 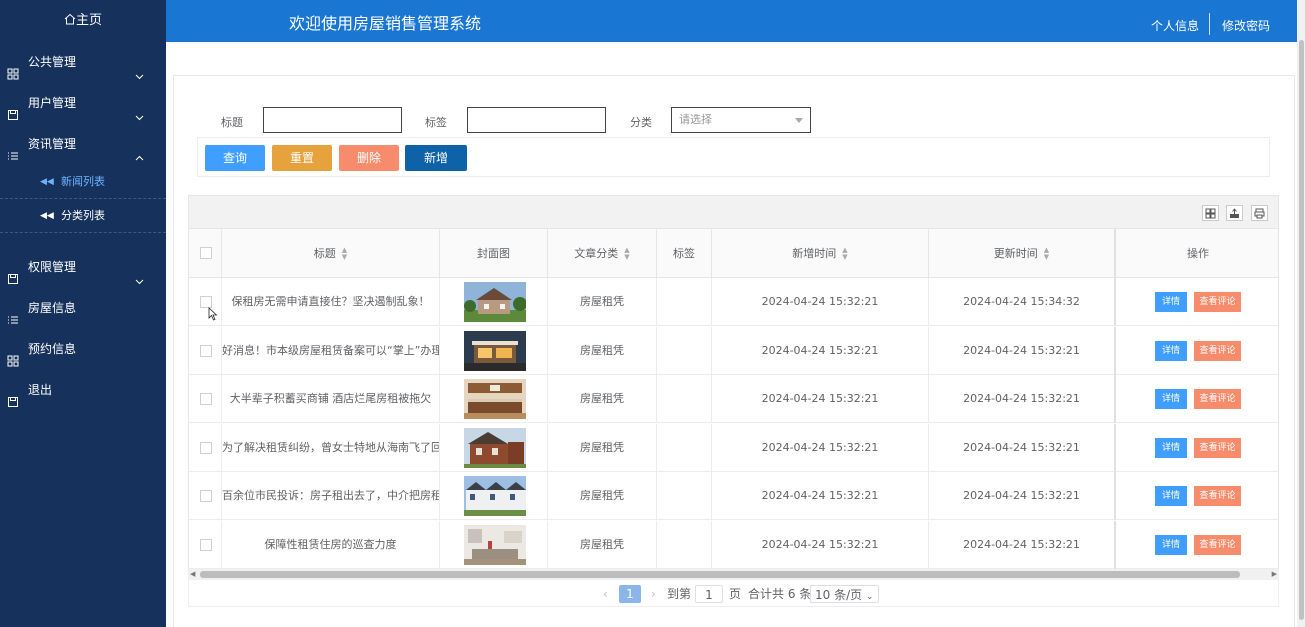 What do you see at coordinates (1022, 253) in the screenshot?
I see `col-updated: 更新时间 ▲ ▼` at bounding box center [1022, 253].